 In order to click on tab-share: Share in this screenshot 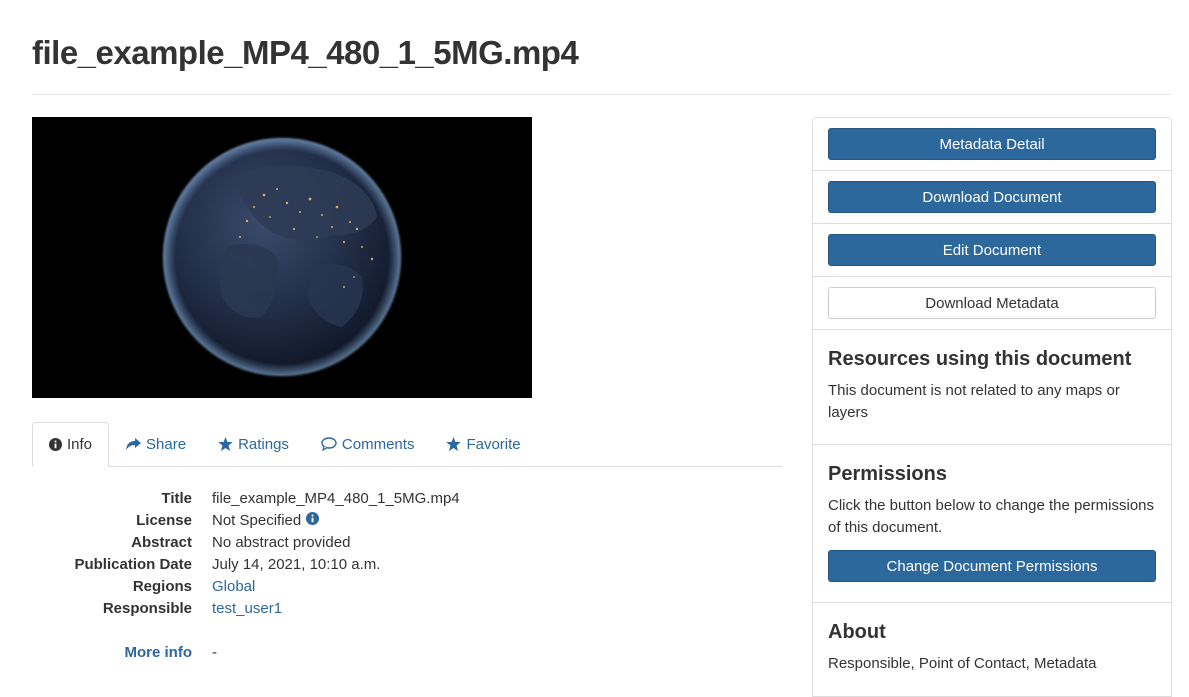, I will do `click(155, 444)`.